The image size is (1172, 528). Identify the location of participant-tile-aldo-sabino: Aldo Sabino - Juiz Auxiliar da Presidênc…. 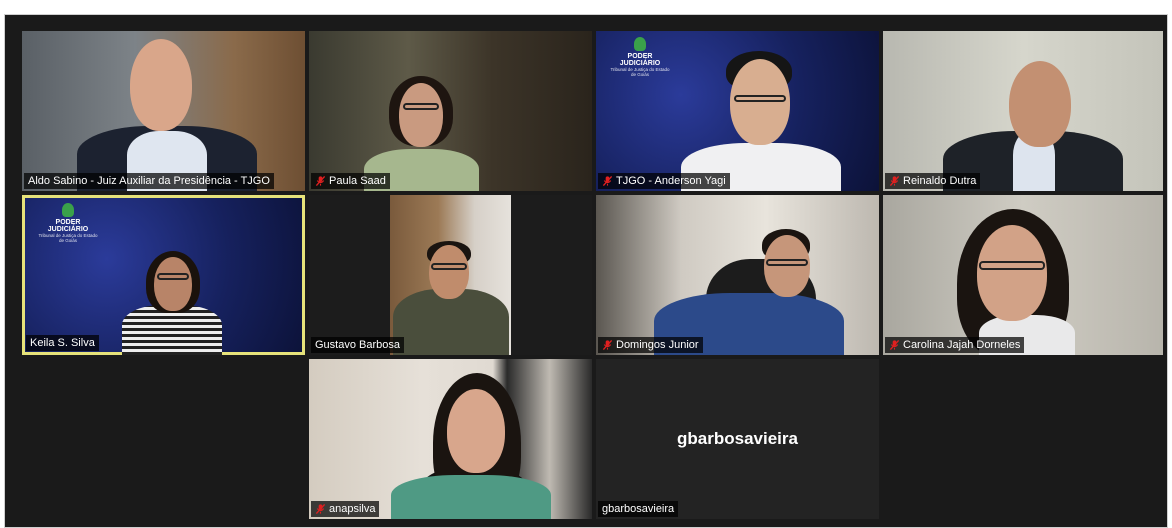
(163, 111).